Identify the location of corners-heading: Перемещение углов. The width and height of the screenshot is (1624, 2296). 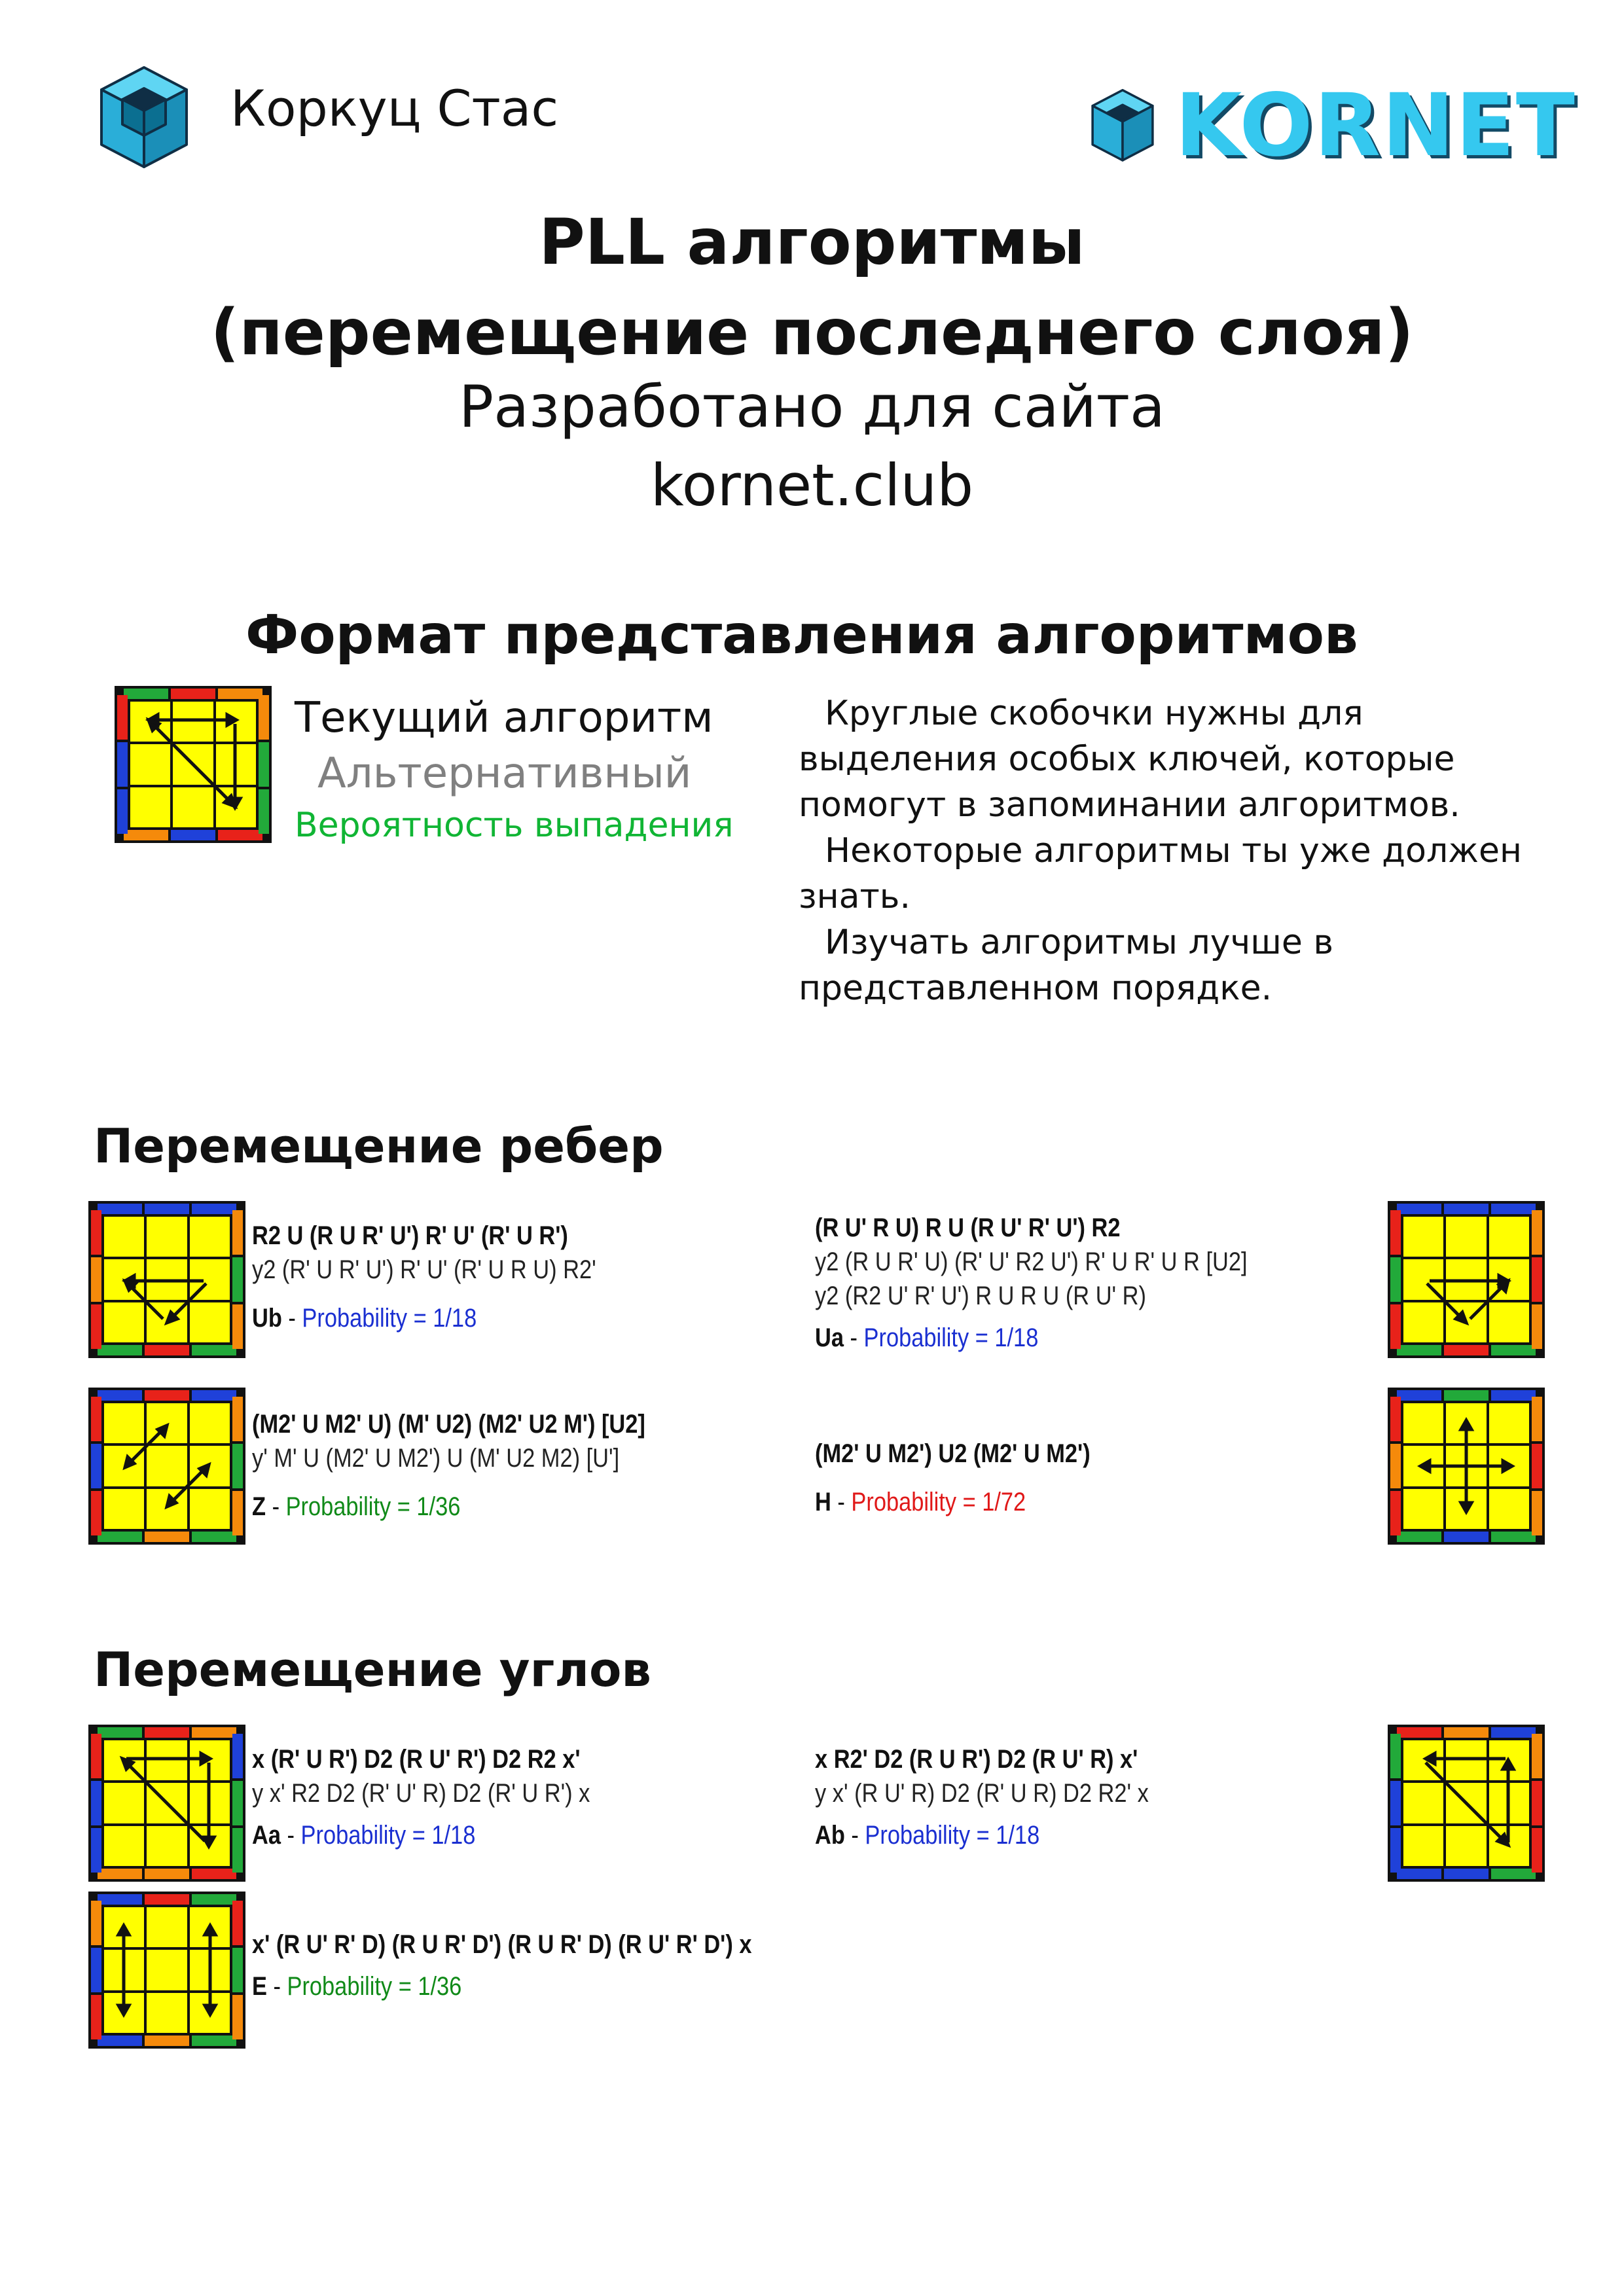
(373, 1669).